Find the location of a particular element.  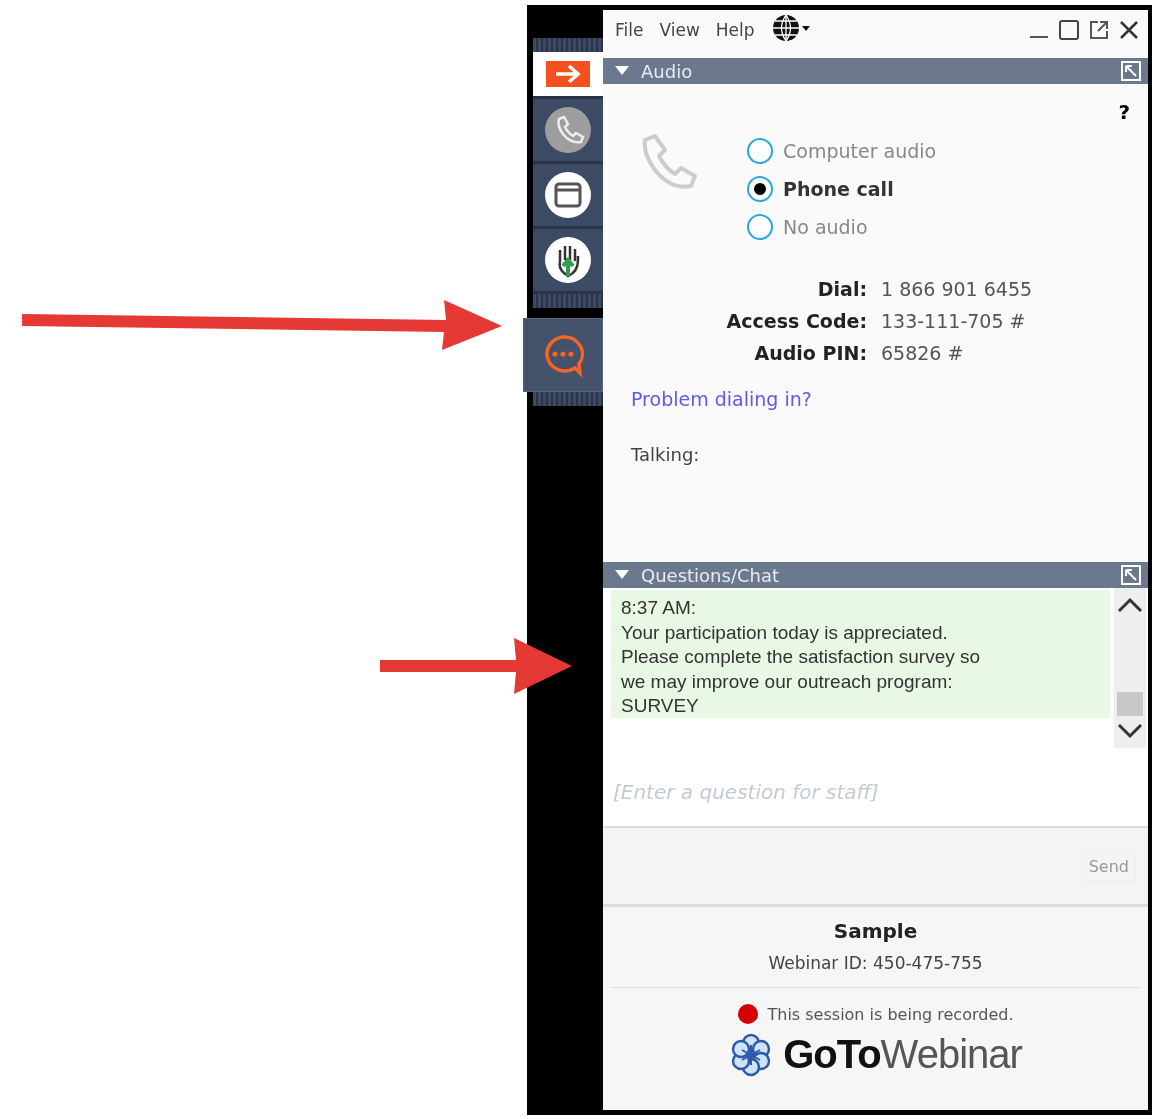

field-value: 65826 # is located at coordinates (923, 353).